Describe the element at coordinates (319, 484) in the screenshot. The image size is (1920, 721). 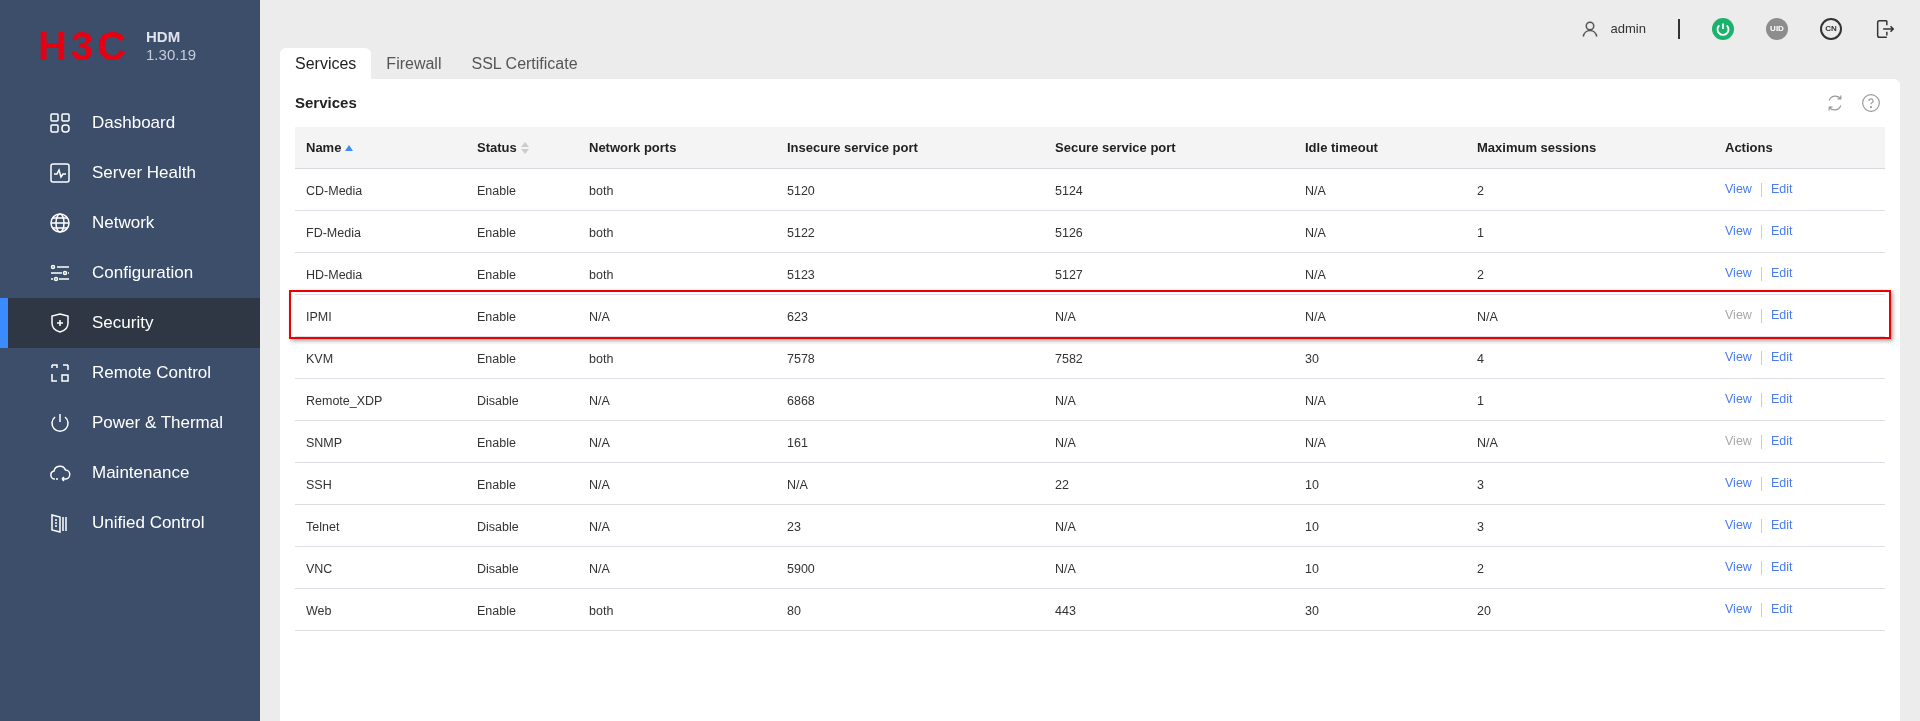
I see `table-cell: SSH` at that location.